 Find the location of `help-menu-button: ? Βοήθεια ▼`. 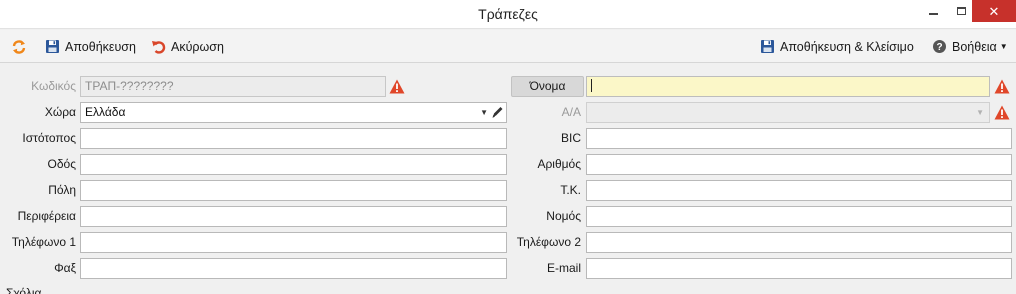

help-menu-button: ? Βοήθεια ▼ is located at coordinates (970, 46).